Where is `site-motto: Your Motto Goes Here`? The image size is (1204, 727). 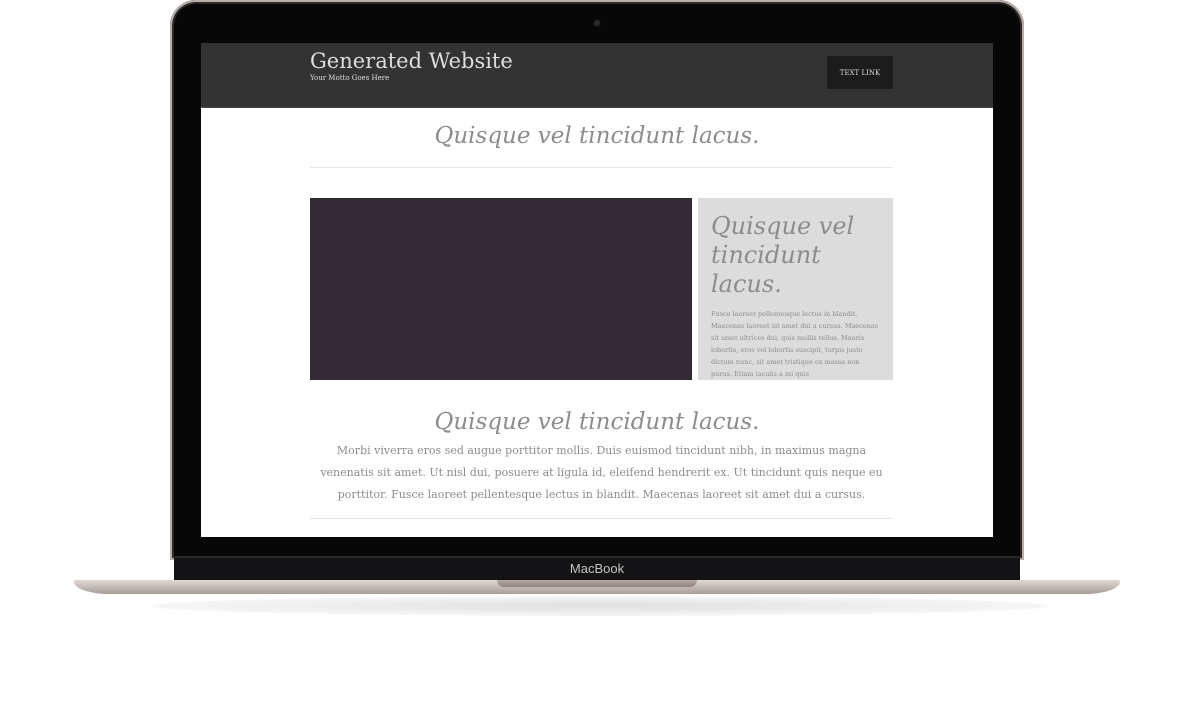 site-motto: Your Motto Goes Here is located at coordinates (350, 78).